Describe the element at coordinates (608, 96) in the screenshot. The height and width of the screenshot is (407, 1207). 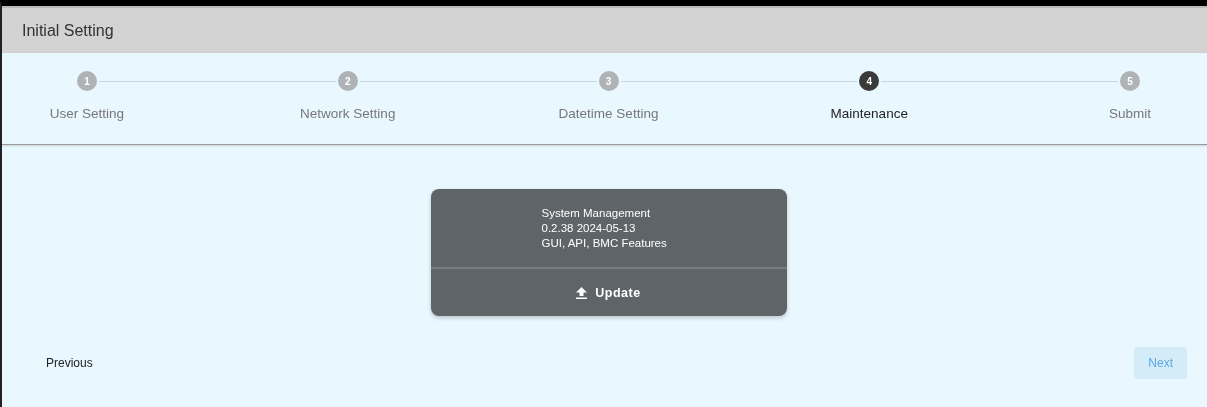
I see `step: 3 Datetime Setting` at that location.